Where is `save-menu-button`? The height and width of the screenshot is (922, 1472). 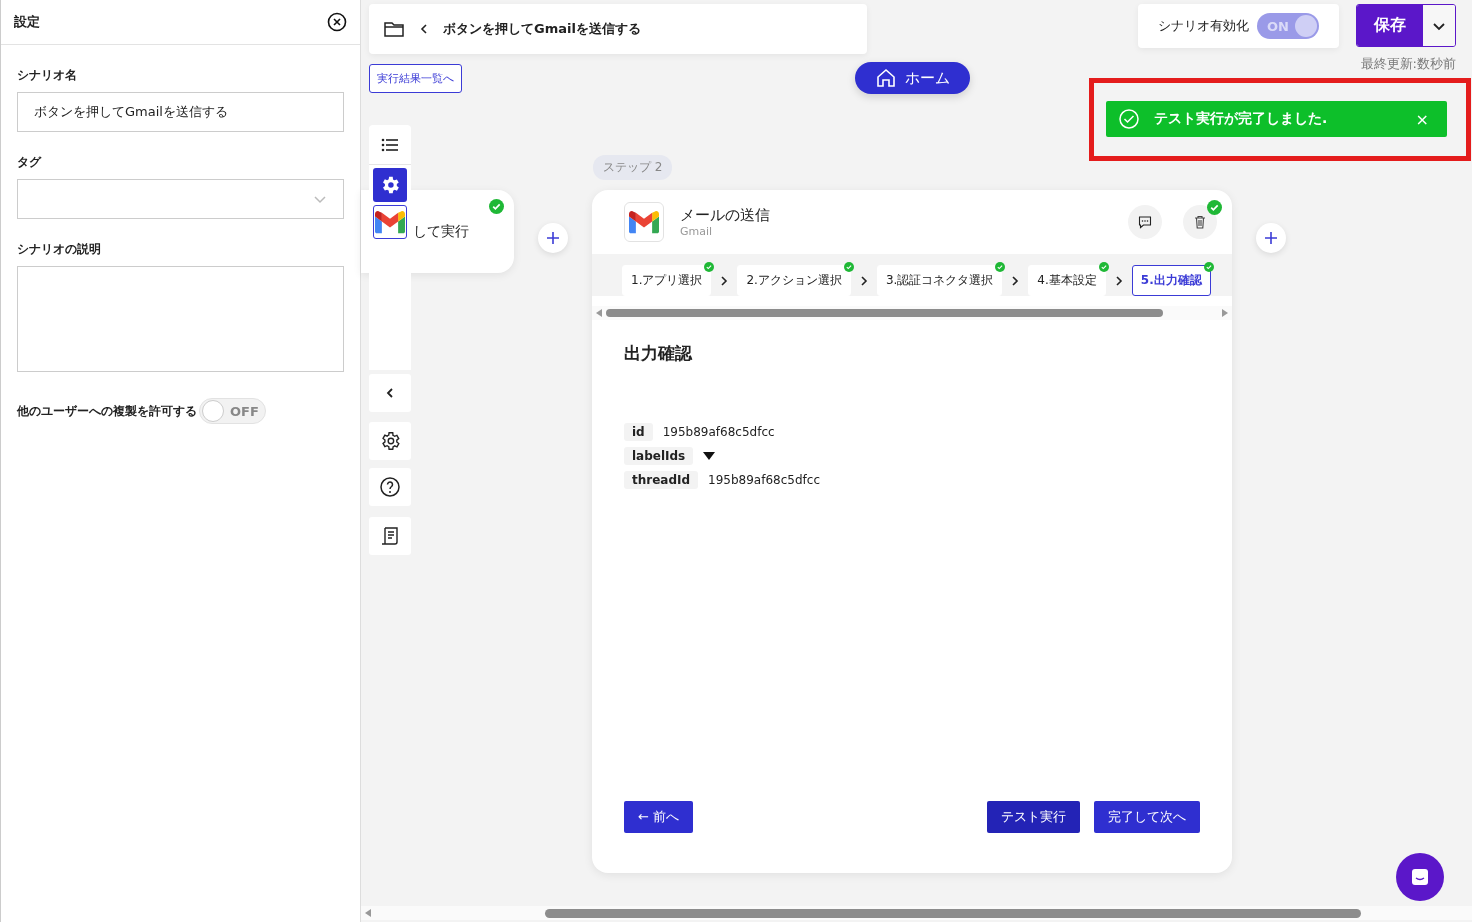 save-menu-button is located at coordinates (1439, 25).